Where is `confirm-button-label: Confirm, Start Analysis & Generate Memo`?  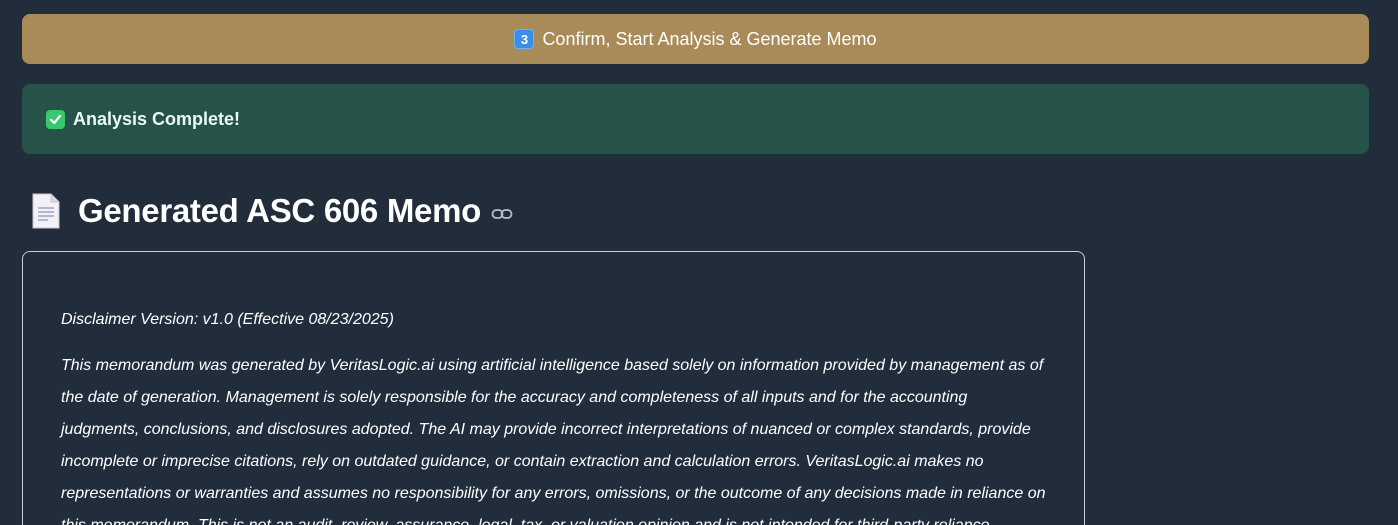 confirm-button-label: Confirm, Start Analysis & Generate Memo is located at coordinates (709, 38).